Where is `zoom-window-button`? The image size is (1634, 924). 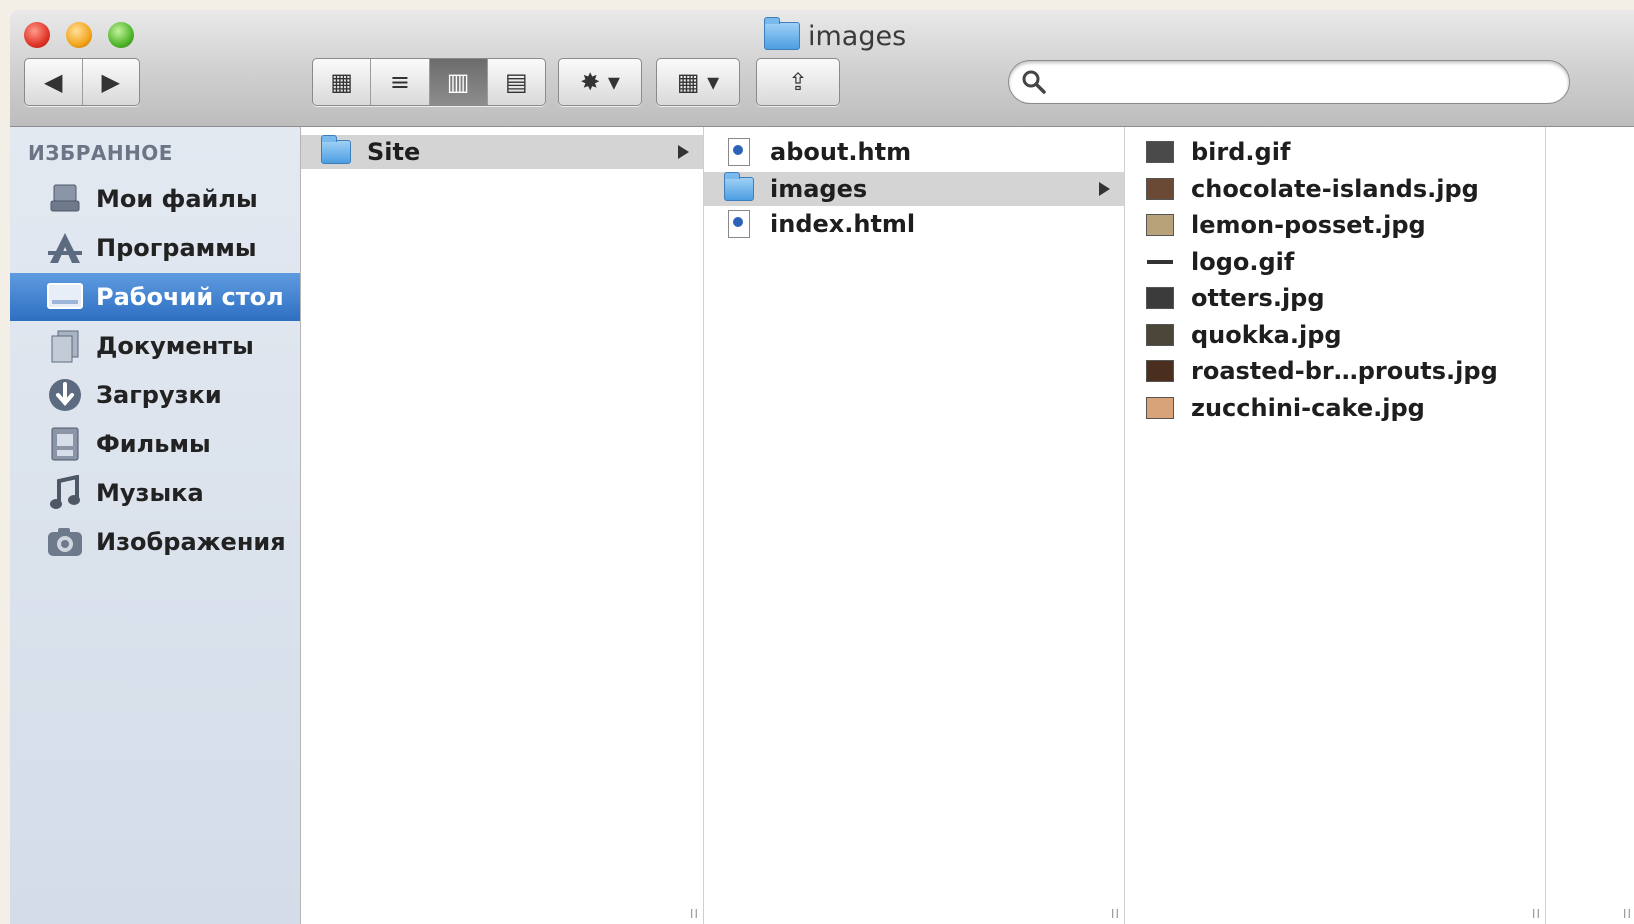 zoom-window-button is located at coordinates (121, 35).